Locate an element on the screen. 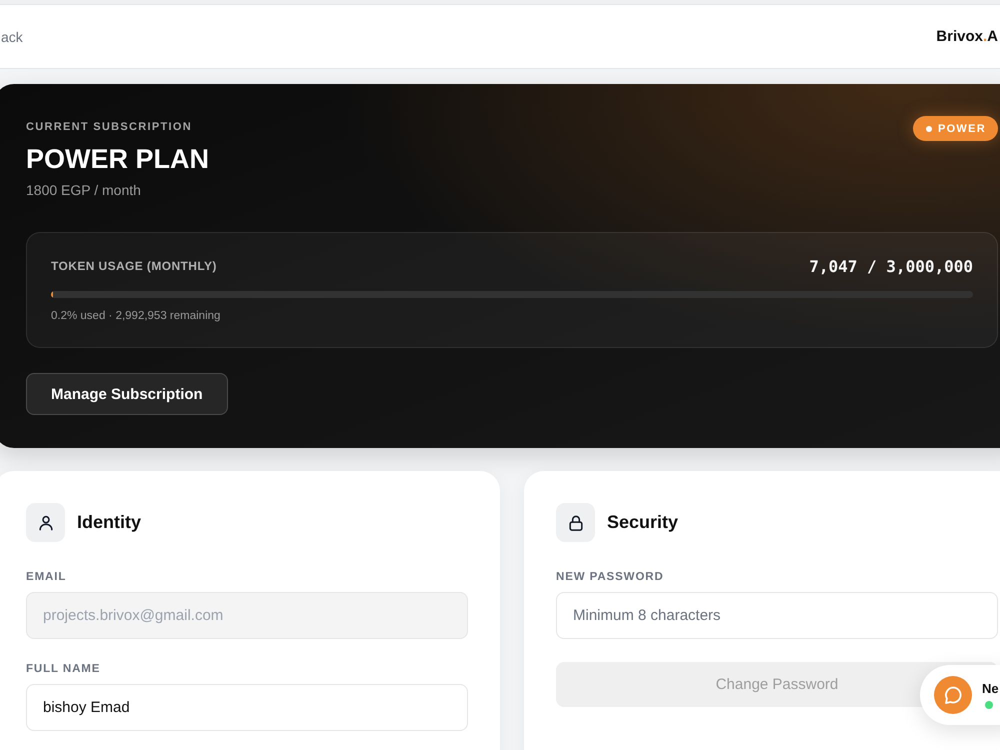 The image size is (1000, 750). chat-widget: Ne is located at coordinates (960, 695).